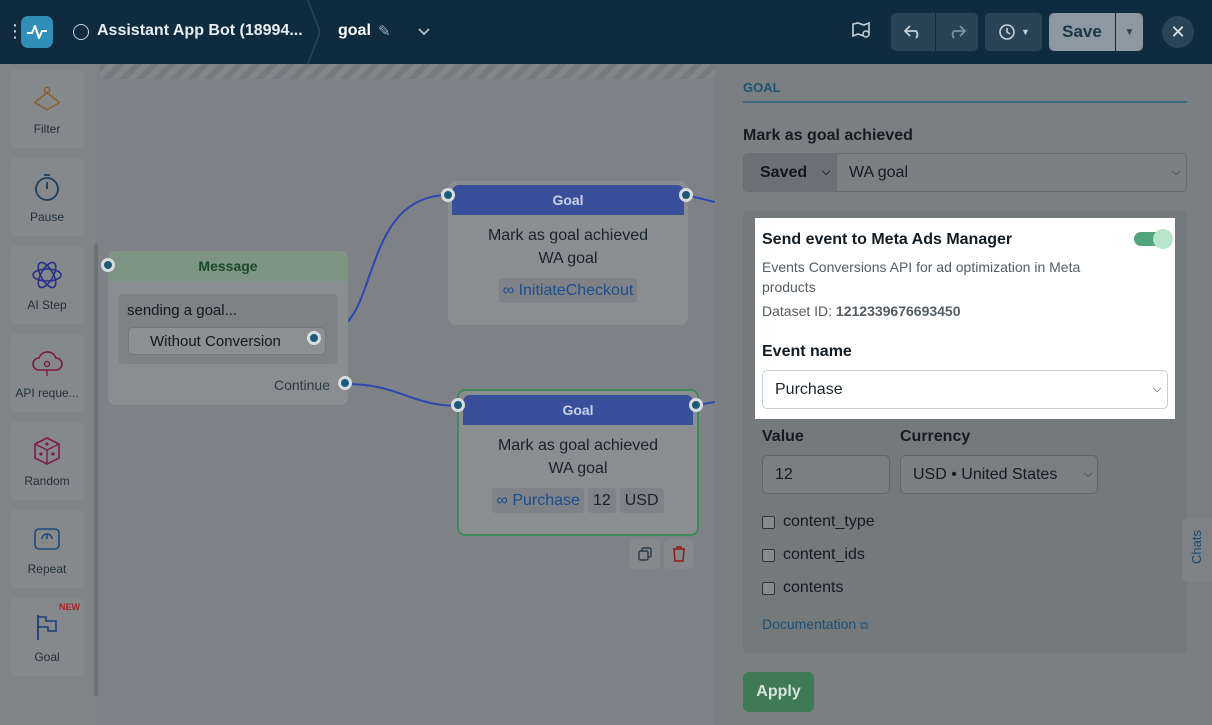 This screenshot has width=1212, height=725. What do you see at coordinates (108, 265) in the screenshot?
I see `message-input-port` at bounding box center [108, 265].